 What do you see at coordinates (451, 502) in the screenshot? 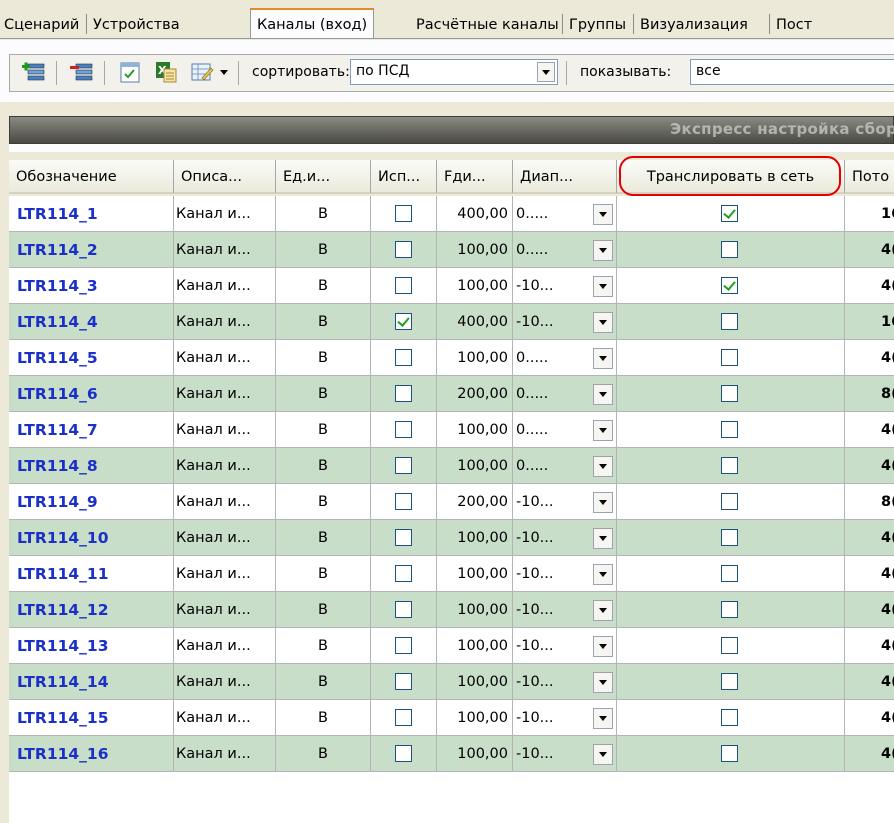
I see `table-row: LTR114_9Канал и...В 200,00-10... 8(` at bounding box center [451, 502].